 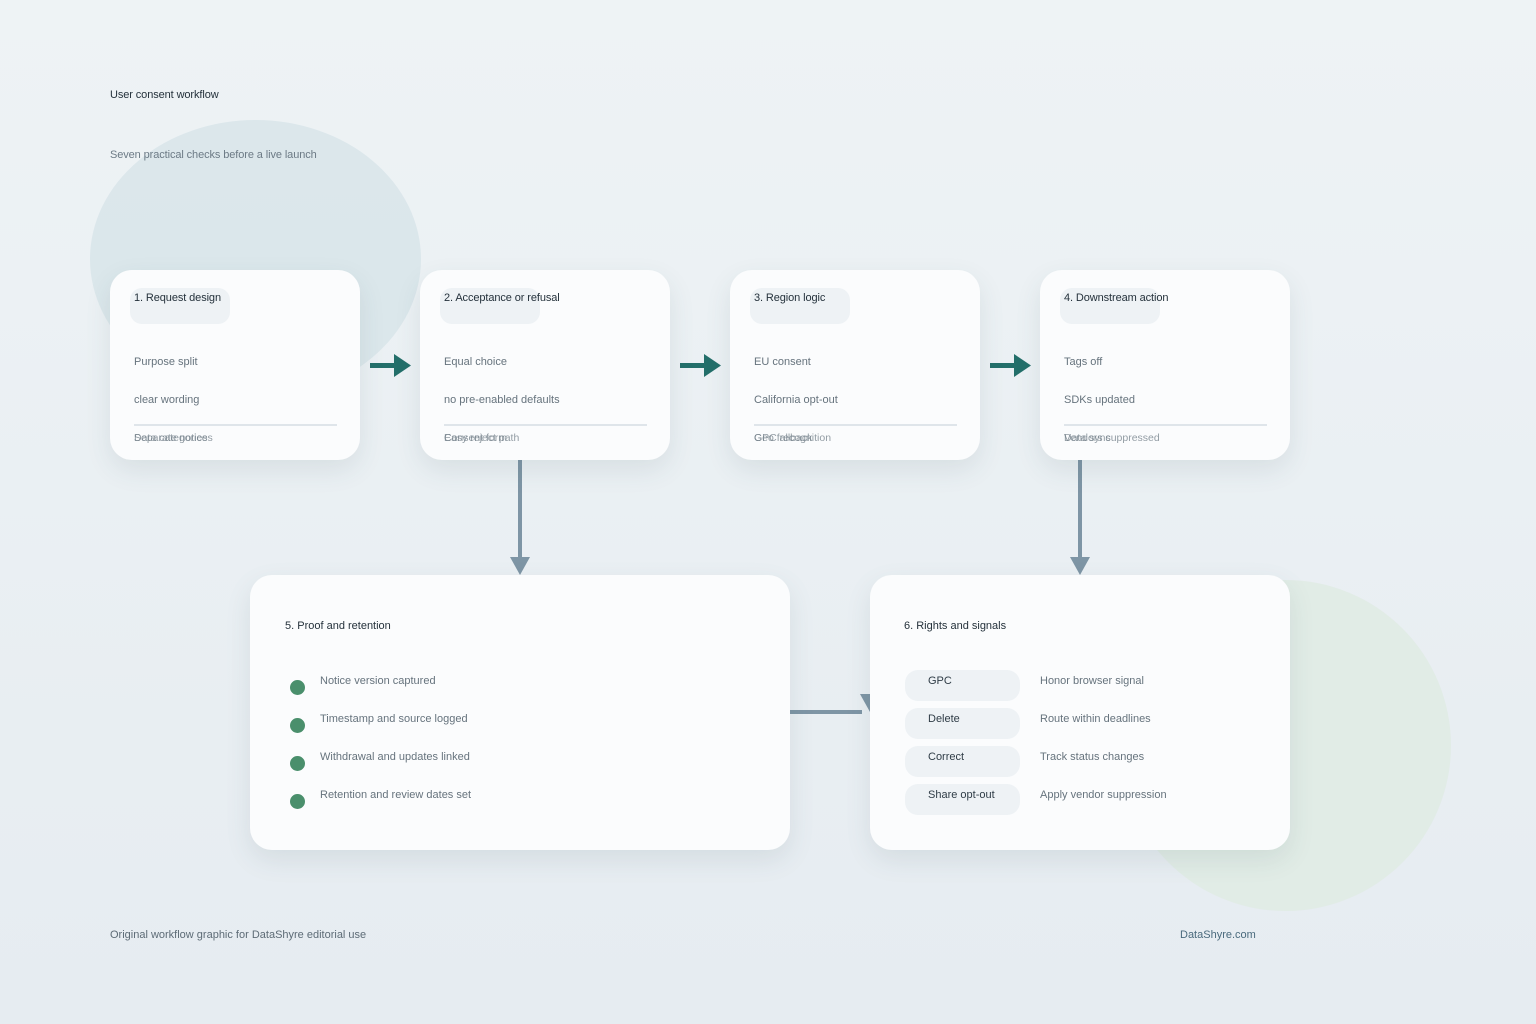 I want to click on step-detail: California opt-out, so click(x=796, y=400).